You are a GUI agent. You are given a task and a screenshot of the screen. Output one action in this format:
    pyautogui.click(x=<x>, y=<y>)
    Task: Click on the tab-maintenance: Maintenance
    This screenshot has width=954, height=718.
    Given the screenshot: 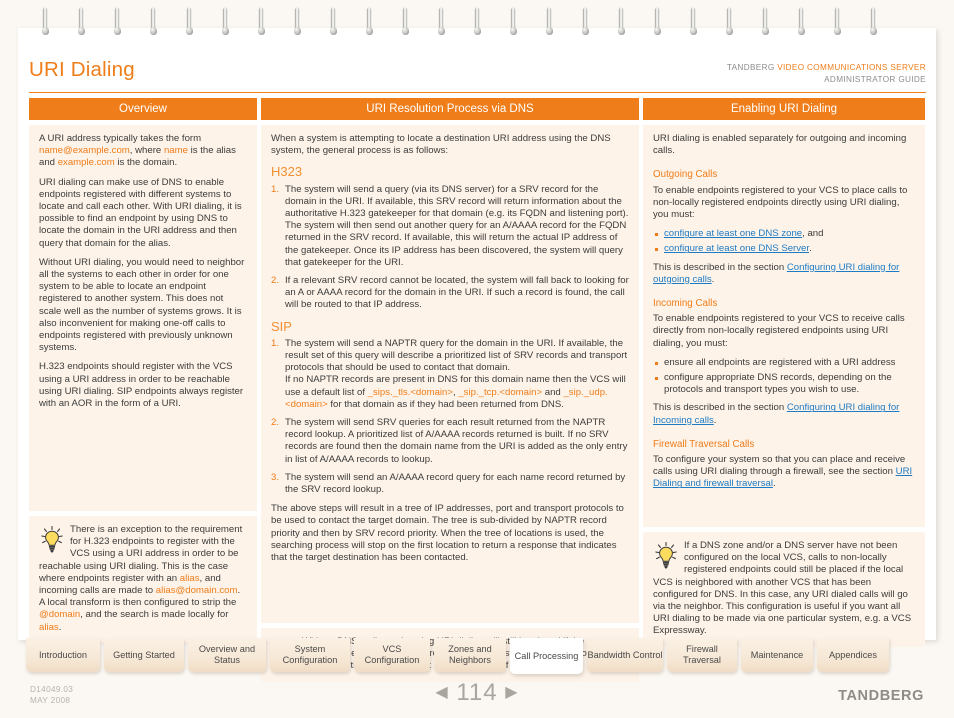 What is the action you would take?
    pyautogui.click(x=777, y=655)
    